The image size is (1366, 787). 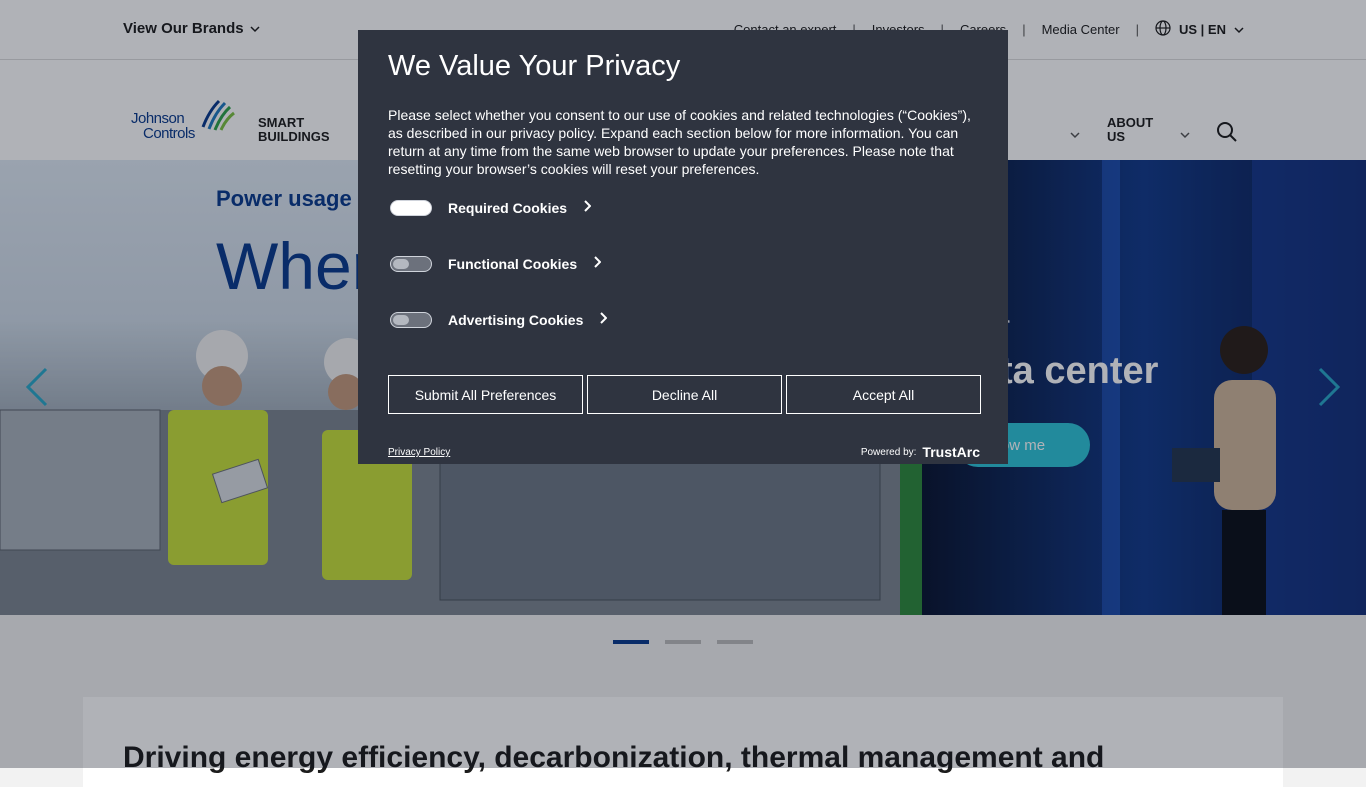 What do you see at coordinates (485, 394) in the screenshot?
I see `submit-all-preferences-button: Submit All Preferences` at bounding box center [485, 394].